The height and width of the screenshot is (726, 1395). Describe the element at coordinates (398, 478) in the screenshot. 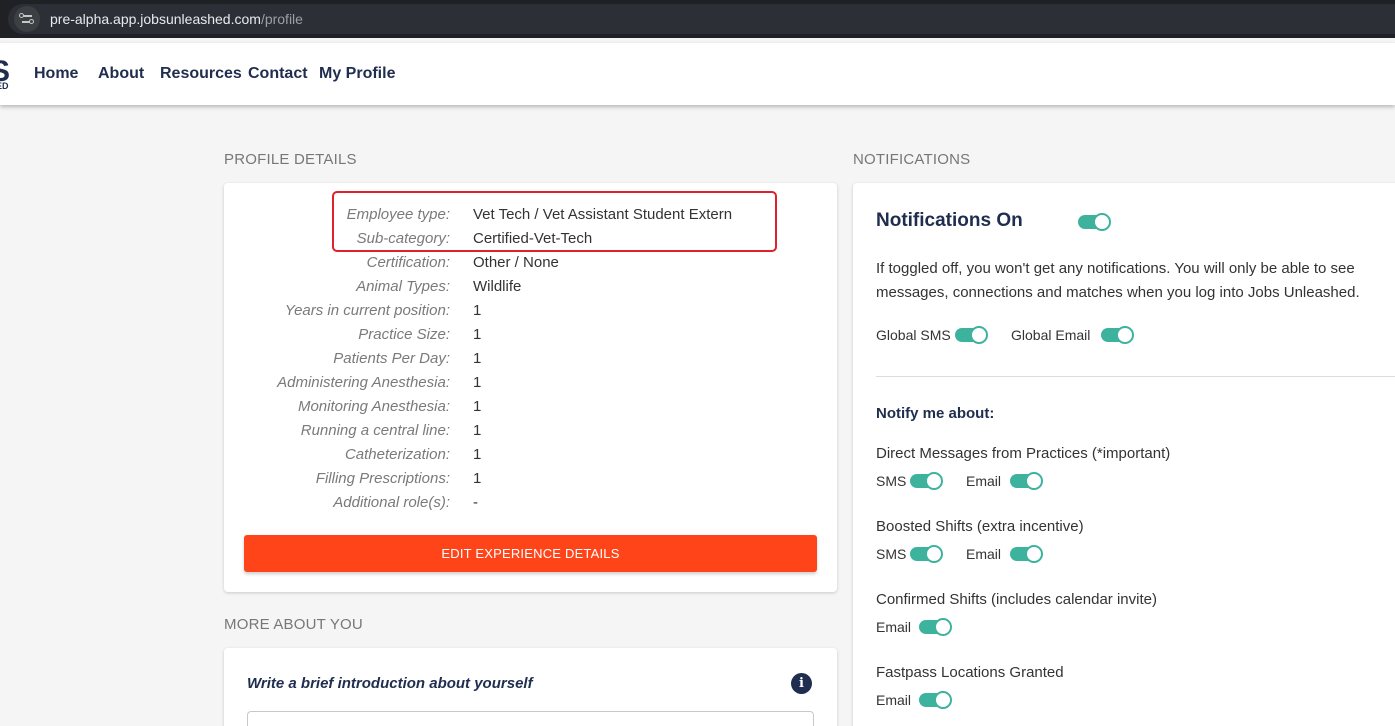

I see `detail-row-prescriptions: Filling Prescriptions: 1` at that location.